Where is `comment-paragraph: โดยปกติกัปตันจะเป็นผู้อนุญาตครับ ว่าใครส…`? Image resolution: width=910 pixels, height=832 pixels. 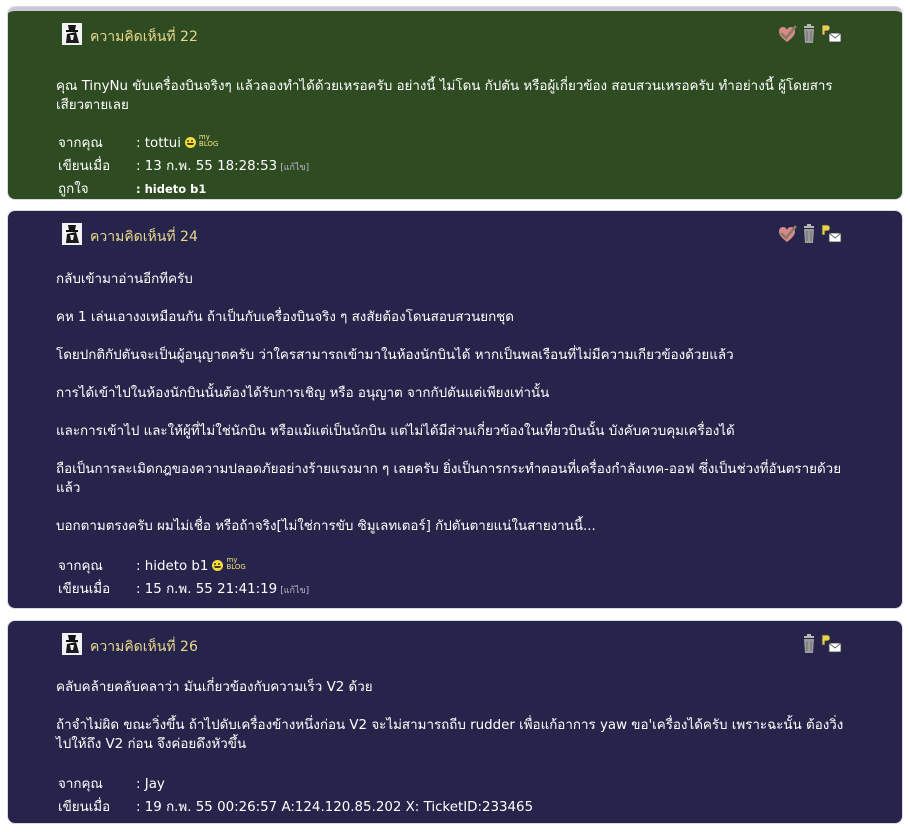 comment-paragraph: โดยปกติกัปตันจะเป็นผู้อนุญาตครับ ว่าใครส… is located at coordinates (395, 355).